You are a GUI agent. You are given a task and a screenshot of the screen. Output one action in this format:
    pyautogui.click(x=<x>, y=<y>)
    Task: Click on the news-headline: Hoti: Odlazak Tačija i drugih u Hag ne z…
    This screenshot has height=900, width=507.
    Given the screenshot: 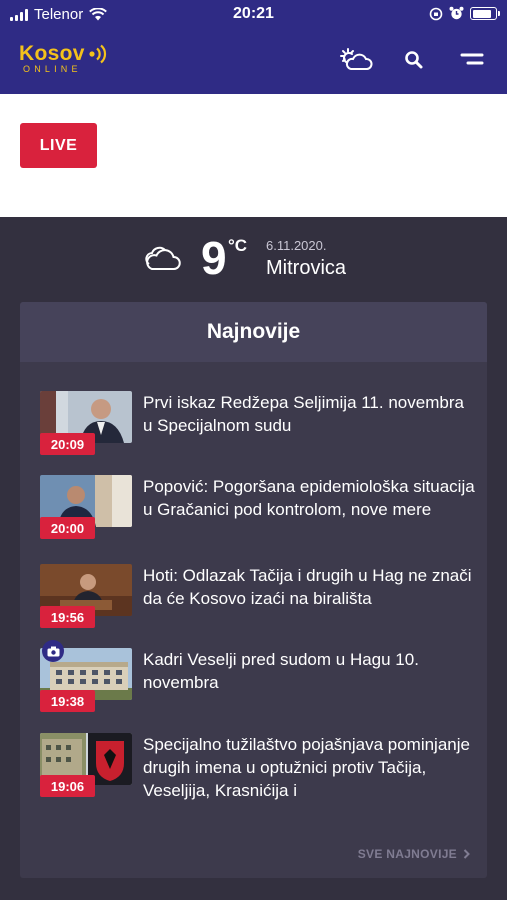 What is the action you would take?
    pyautogui.click(x=310, y=587)
    